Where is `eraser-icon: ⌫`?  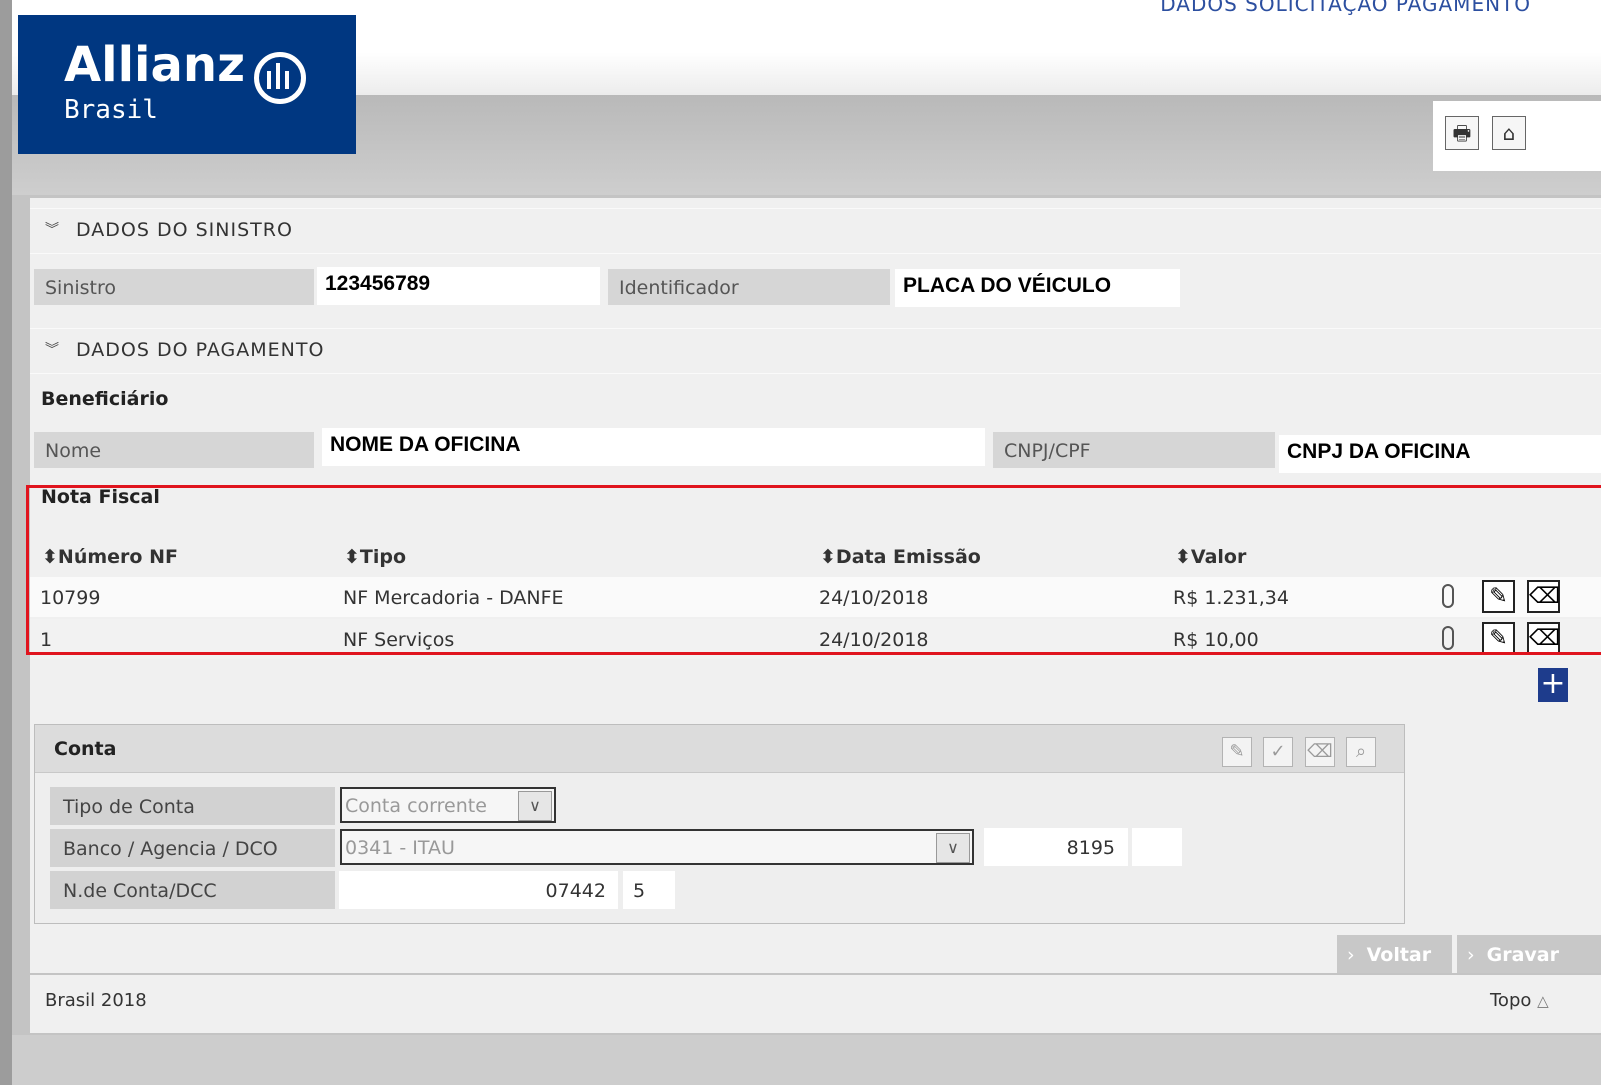
eraser-icon: ⌫ is located at coordinates (1320, 752).